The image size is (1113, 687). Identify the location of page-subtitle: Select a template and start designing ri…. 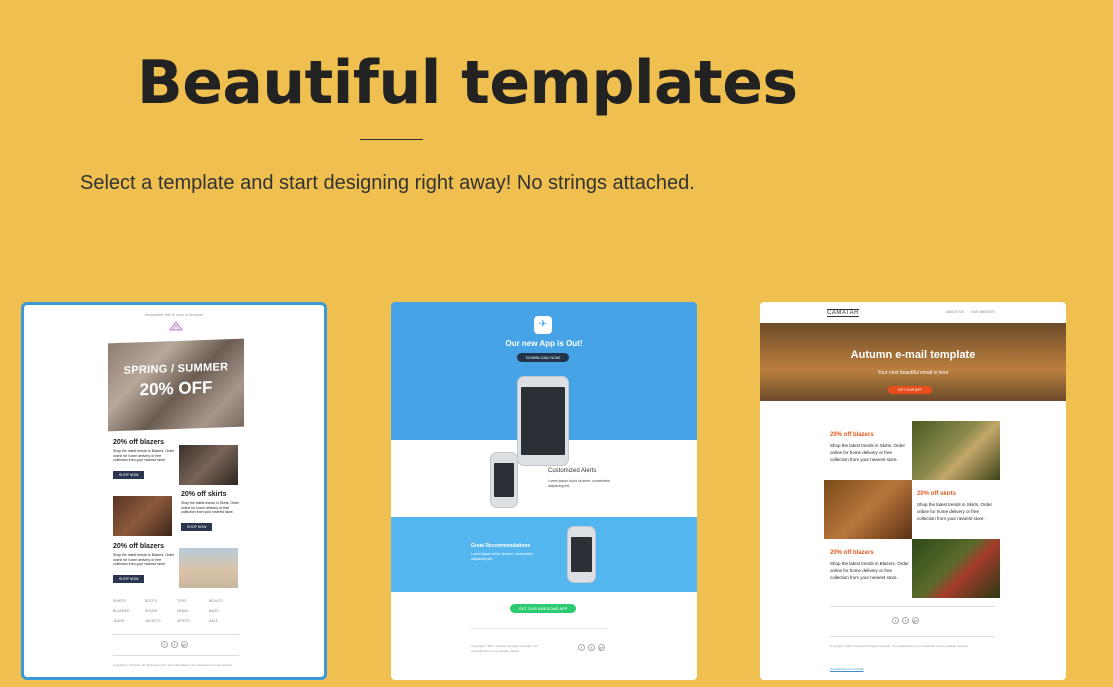
(387, 183).